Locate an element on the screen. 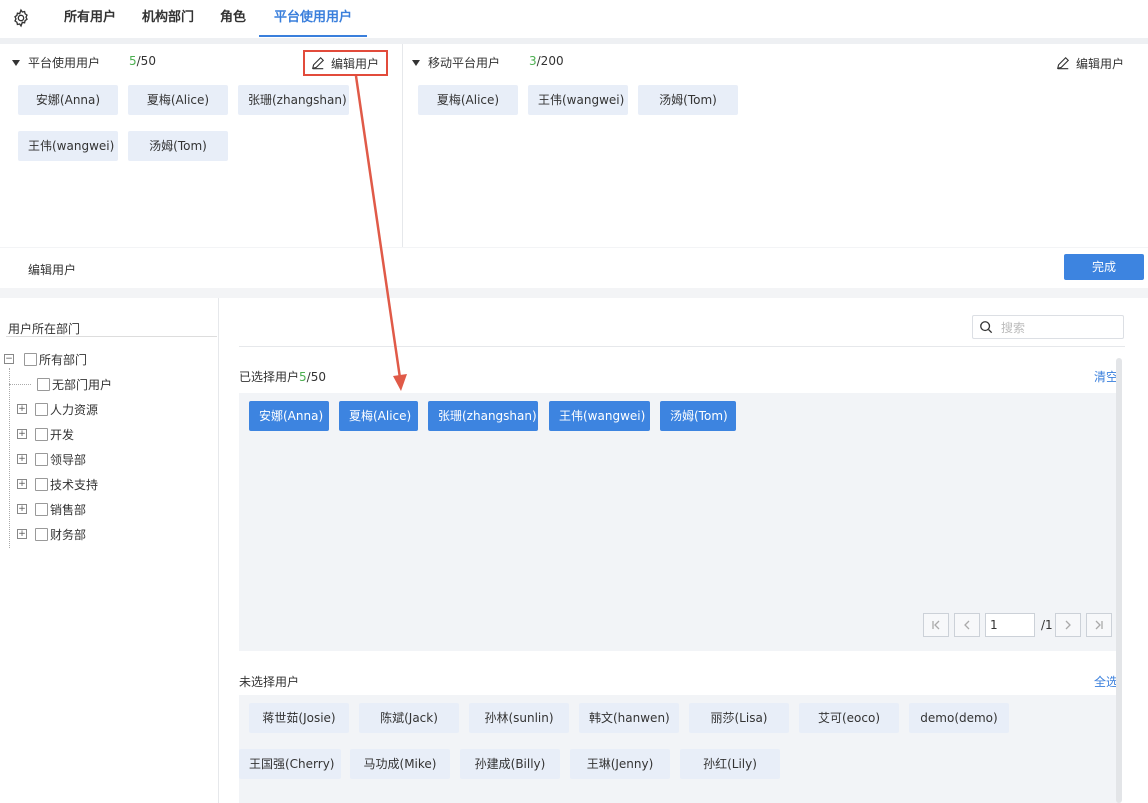  unselected-user-chip: 孙林(sunlin) is located at coordinates (519, 718).